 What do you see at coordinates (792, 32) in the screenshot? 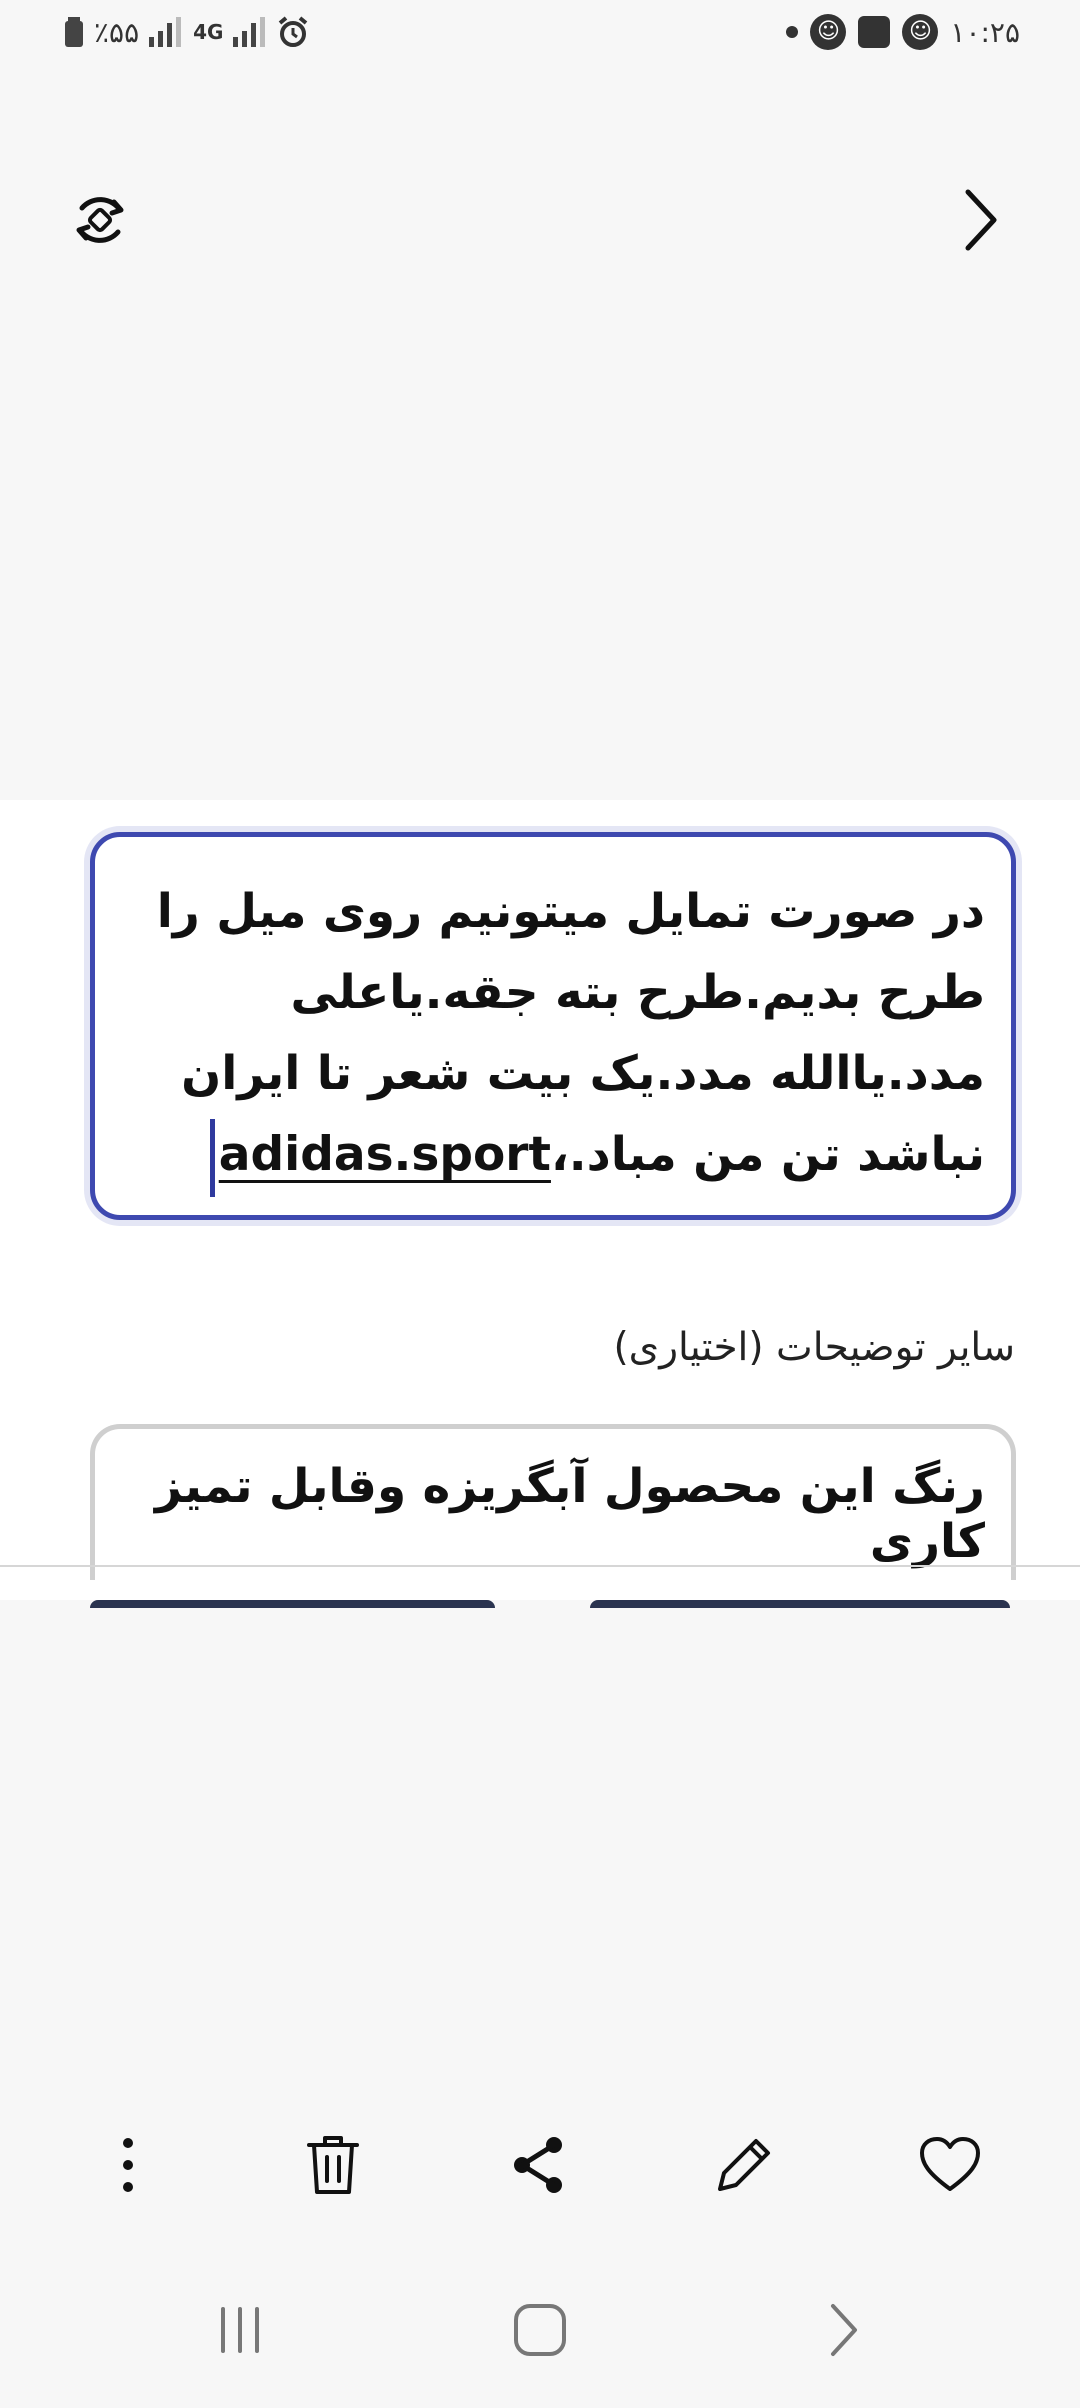
I see `notification-dot-icon` at bounding box center [792, 32].